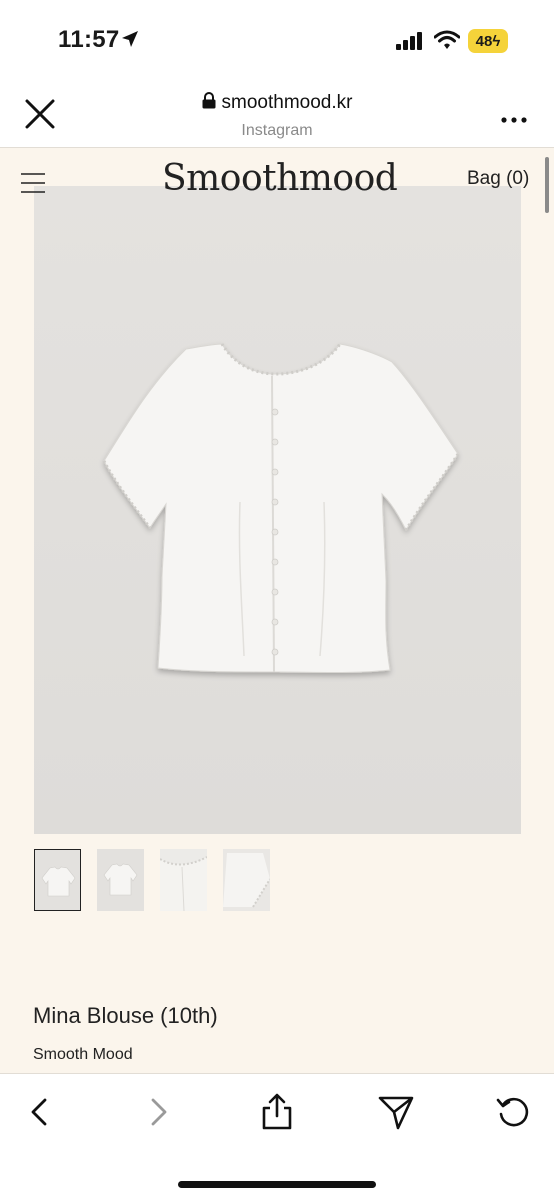 This screenshot has height=1200, width=554. Describe the element at coordinates (447, 42) in the screenshot. I see `wifi-icon` at that location.